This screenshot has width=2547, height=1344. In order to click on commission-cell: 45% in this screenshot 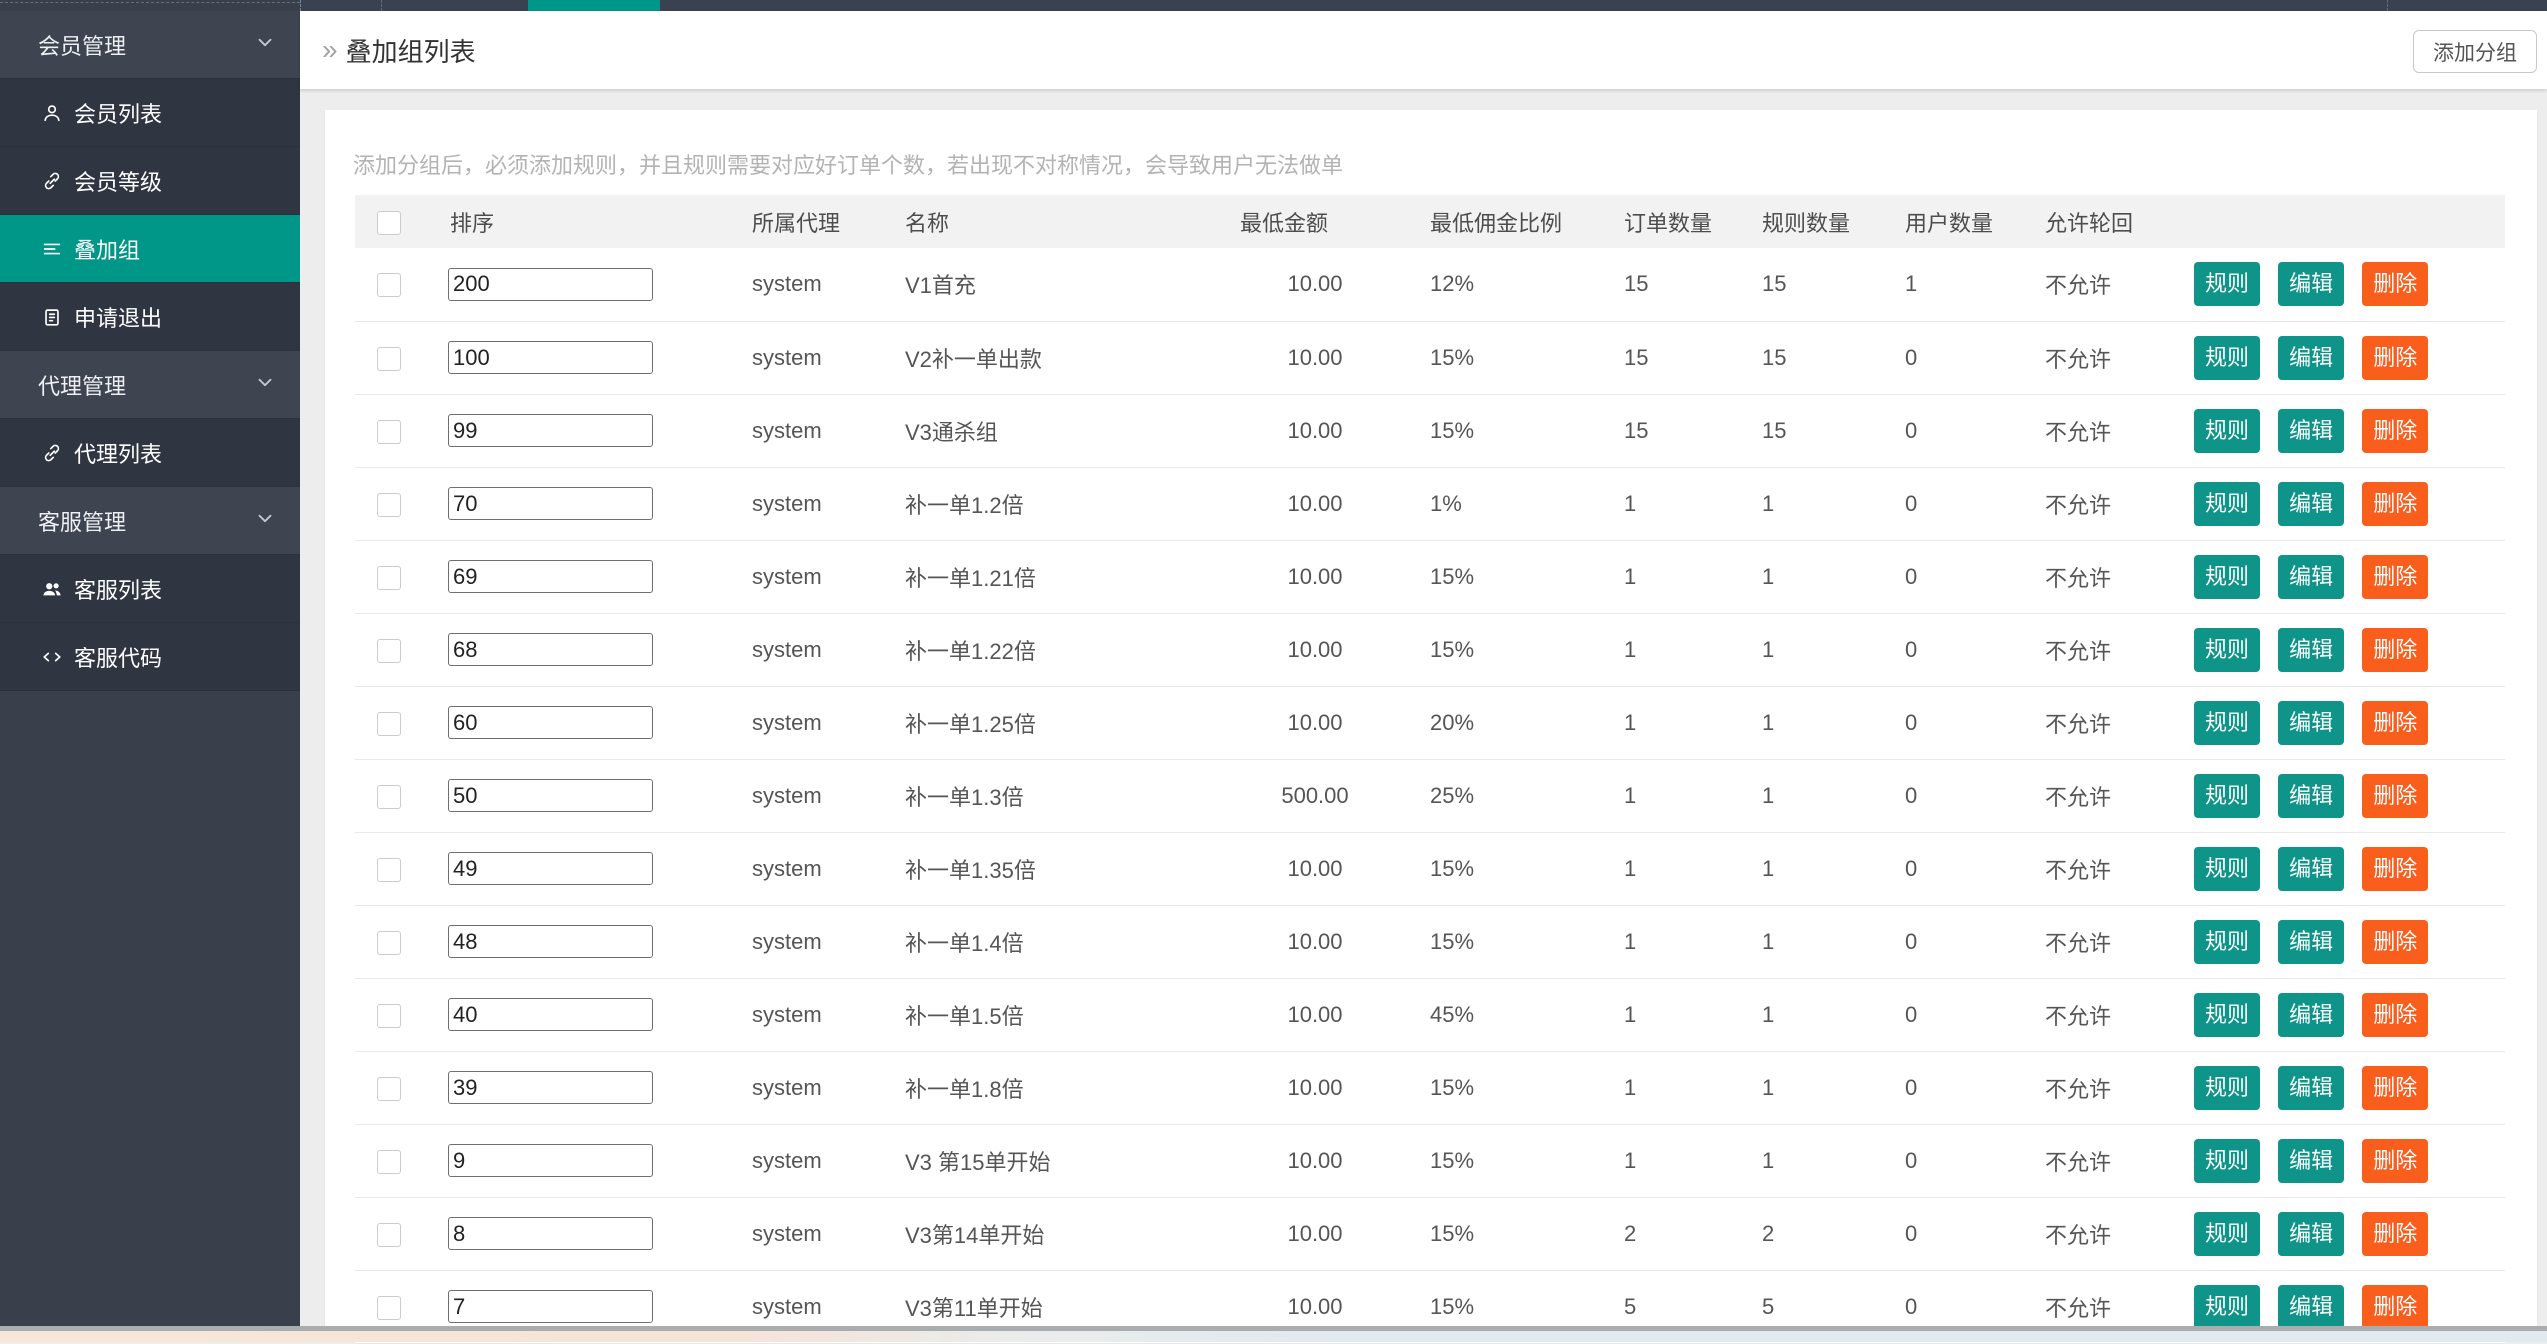, I will do `click(1452, 1014)`.